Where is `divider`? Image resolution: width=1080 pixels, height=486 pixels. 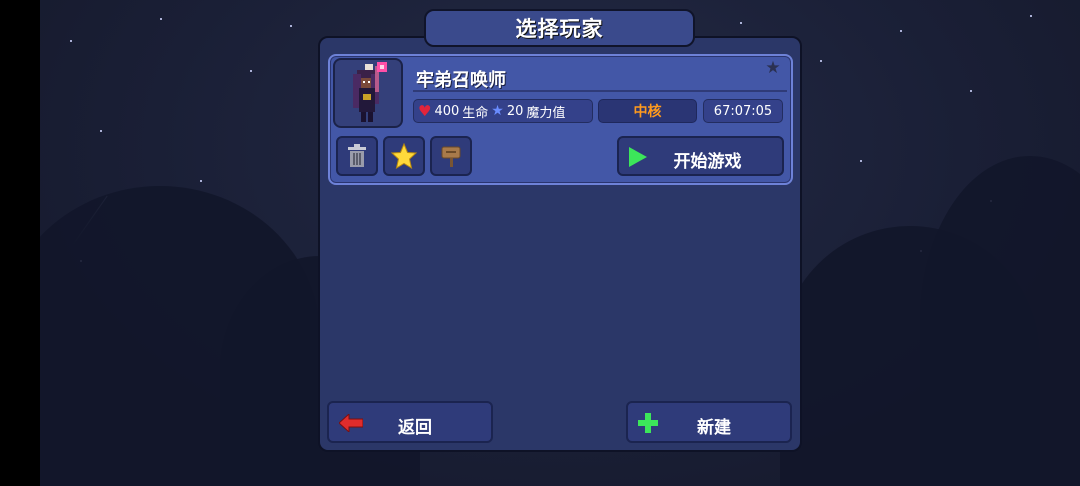
divider is located at coordinates (600, 91).